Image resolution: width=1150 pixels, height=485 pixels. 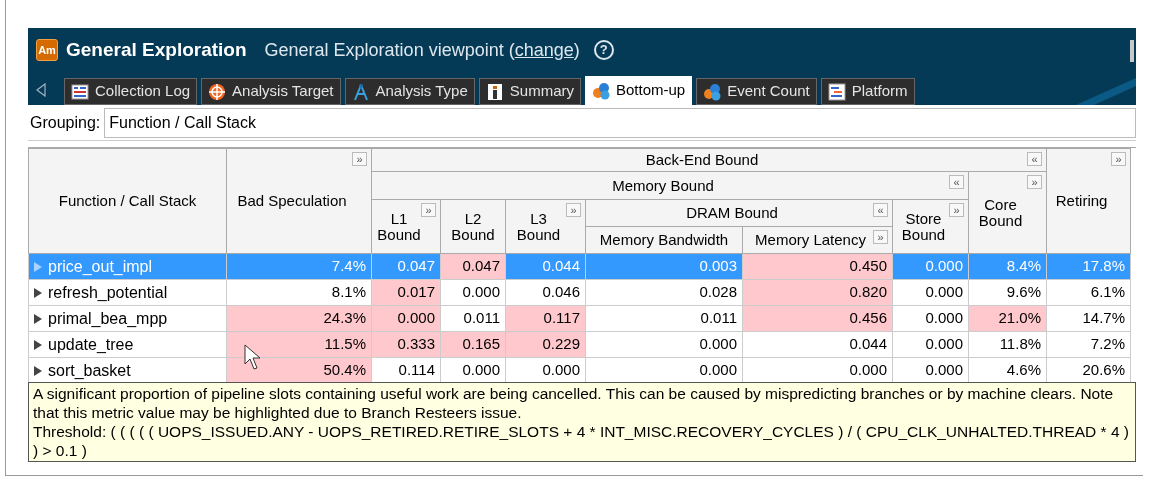 I want to click on header-label: Bad Speculation, so click(x=292, y=200).